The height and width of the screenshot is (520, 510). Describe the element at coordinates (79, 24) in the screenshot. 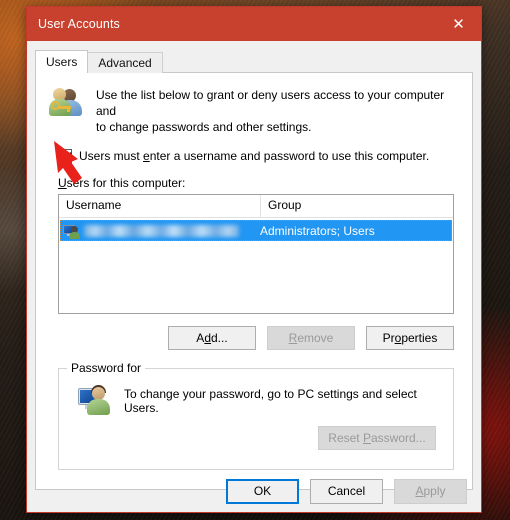

I see `window-title: User Accounts` at that location.